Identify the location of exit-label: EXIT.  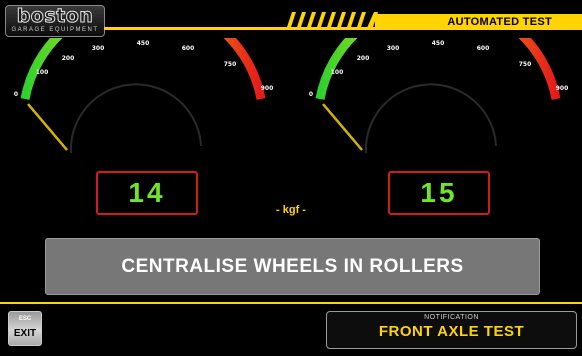
(25, 333).